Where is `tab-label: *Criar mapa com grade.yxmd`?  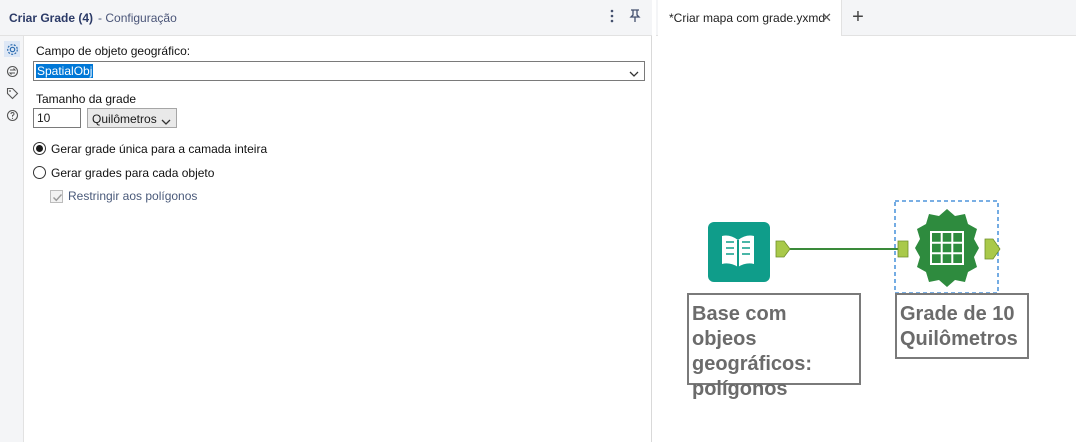 tab-label: *Criar mapa com grade.yxmd is located at coordinates (747, 18).